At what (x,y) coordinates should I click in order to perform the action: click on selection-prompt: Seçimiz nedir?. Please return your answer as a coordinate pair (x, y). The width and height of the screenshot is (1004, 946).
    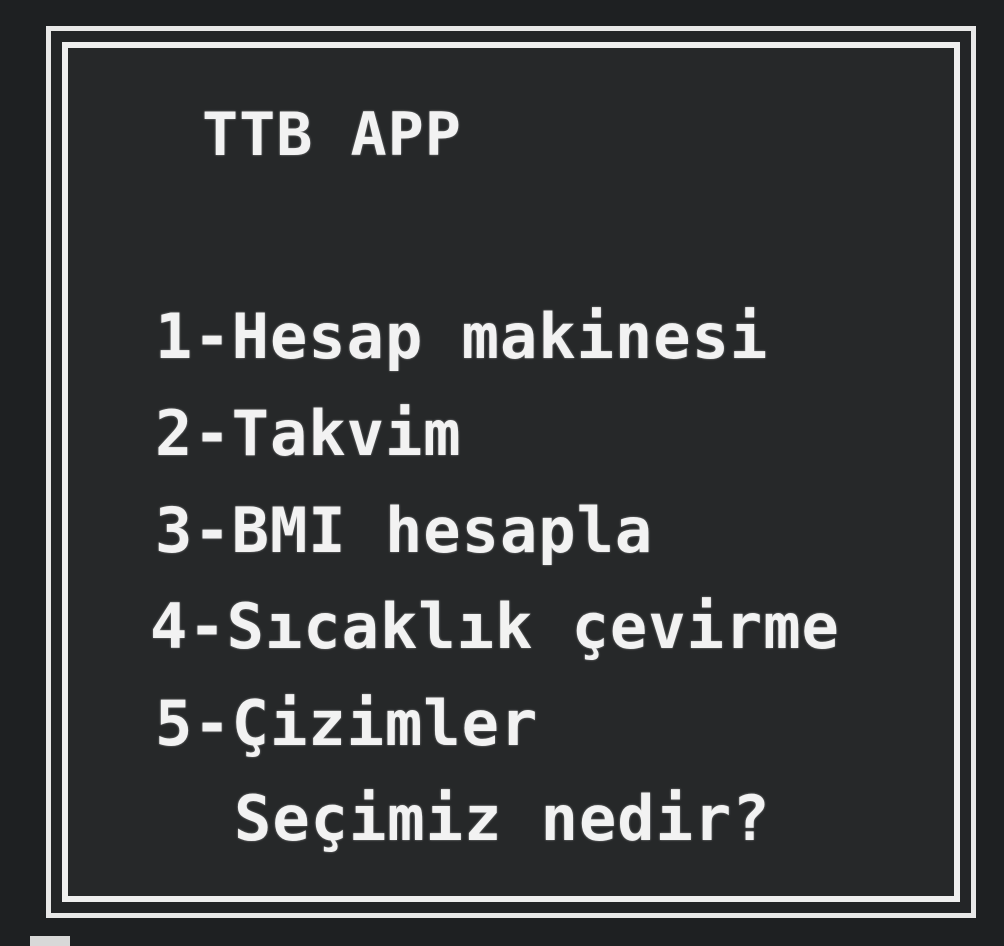
    Looking at the image, I should click on (502, 818).